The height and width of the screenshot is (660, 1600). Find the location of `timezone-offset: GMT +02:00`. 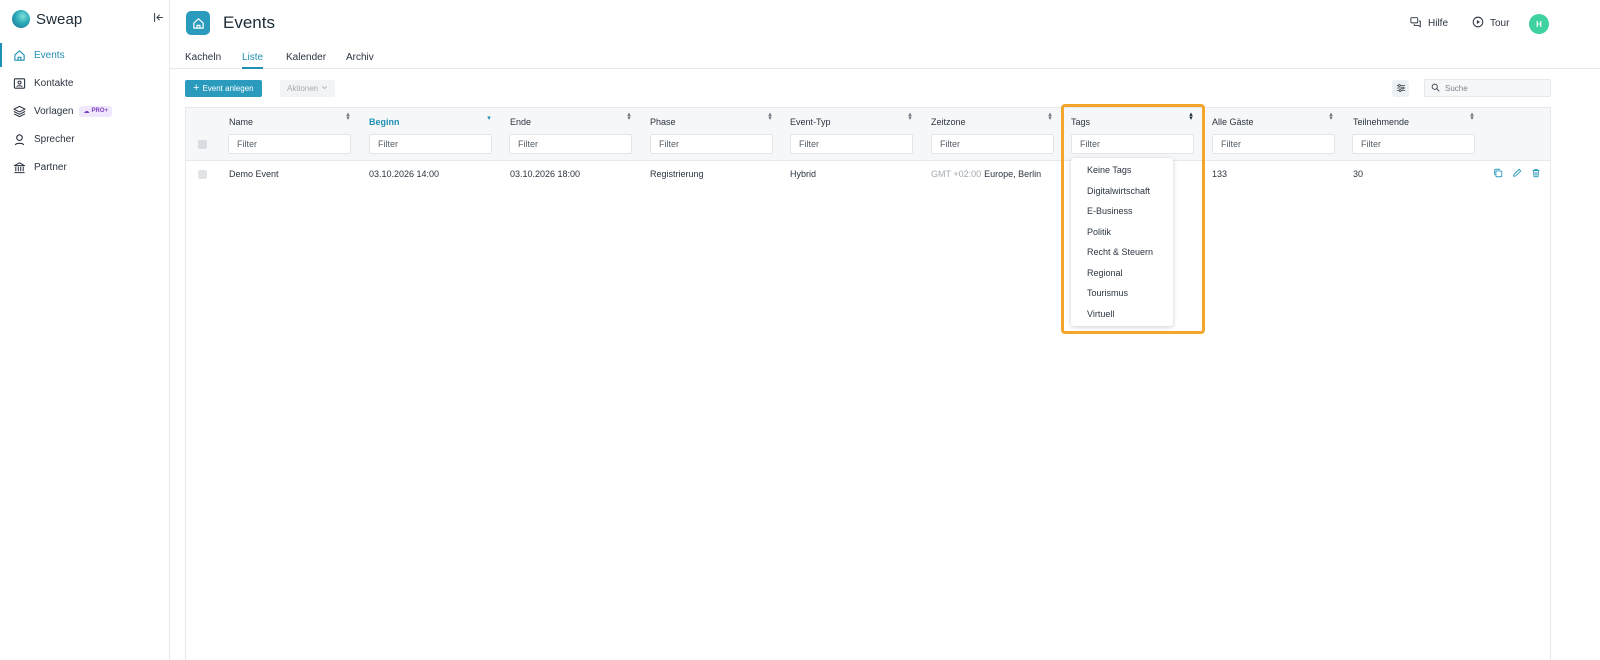

timezone-offset: GMT +02:00 is located at coordinates (956, 174).